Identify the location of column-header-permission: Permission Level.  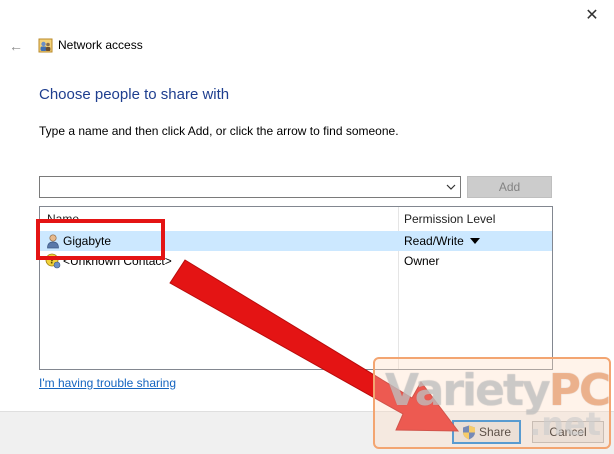
(449, 219).